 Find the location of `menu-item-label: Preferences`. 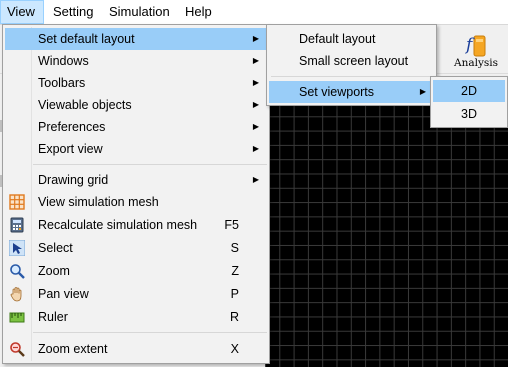

menu-item-label: Preferences is located at coordinates (72, 127).